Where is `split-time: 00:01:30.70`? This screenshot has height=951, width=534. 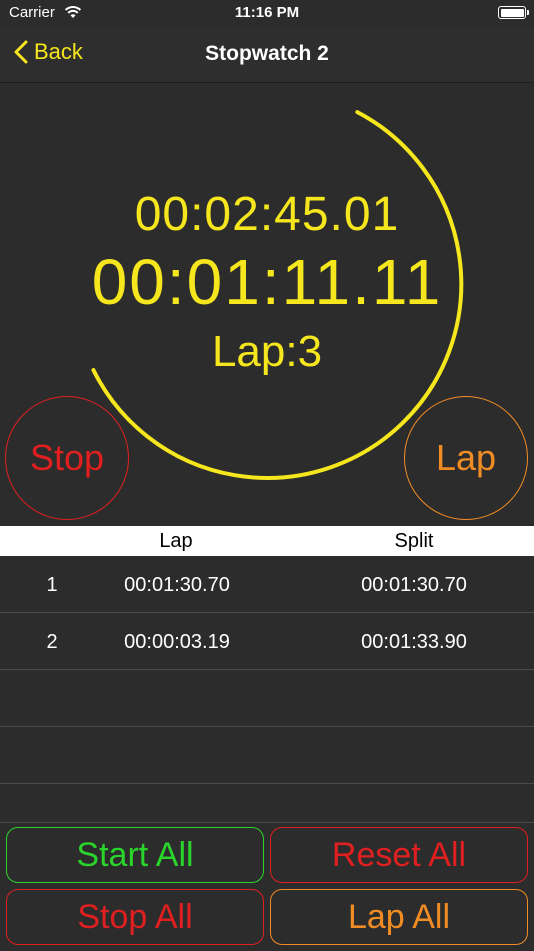 split-time: 00:01:30.70 is located at coordinates (414, 585).